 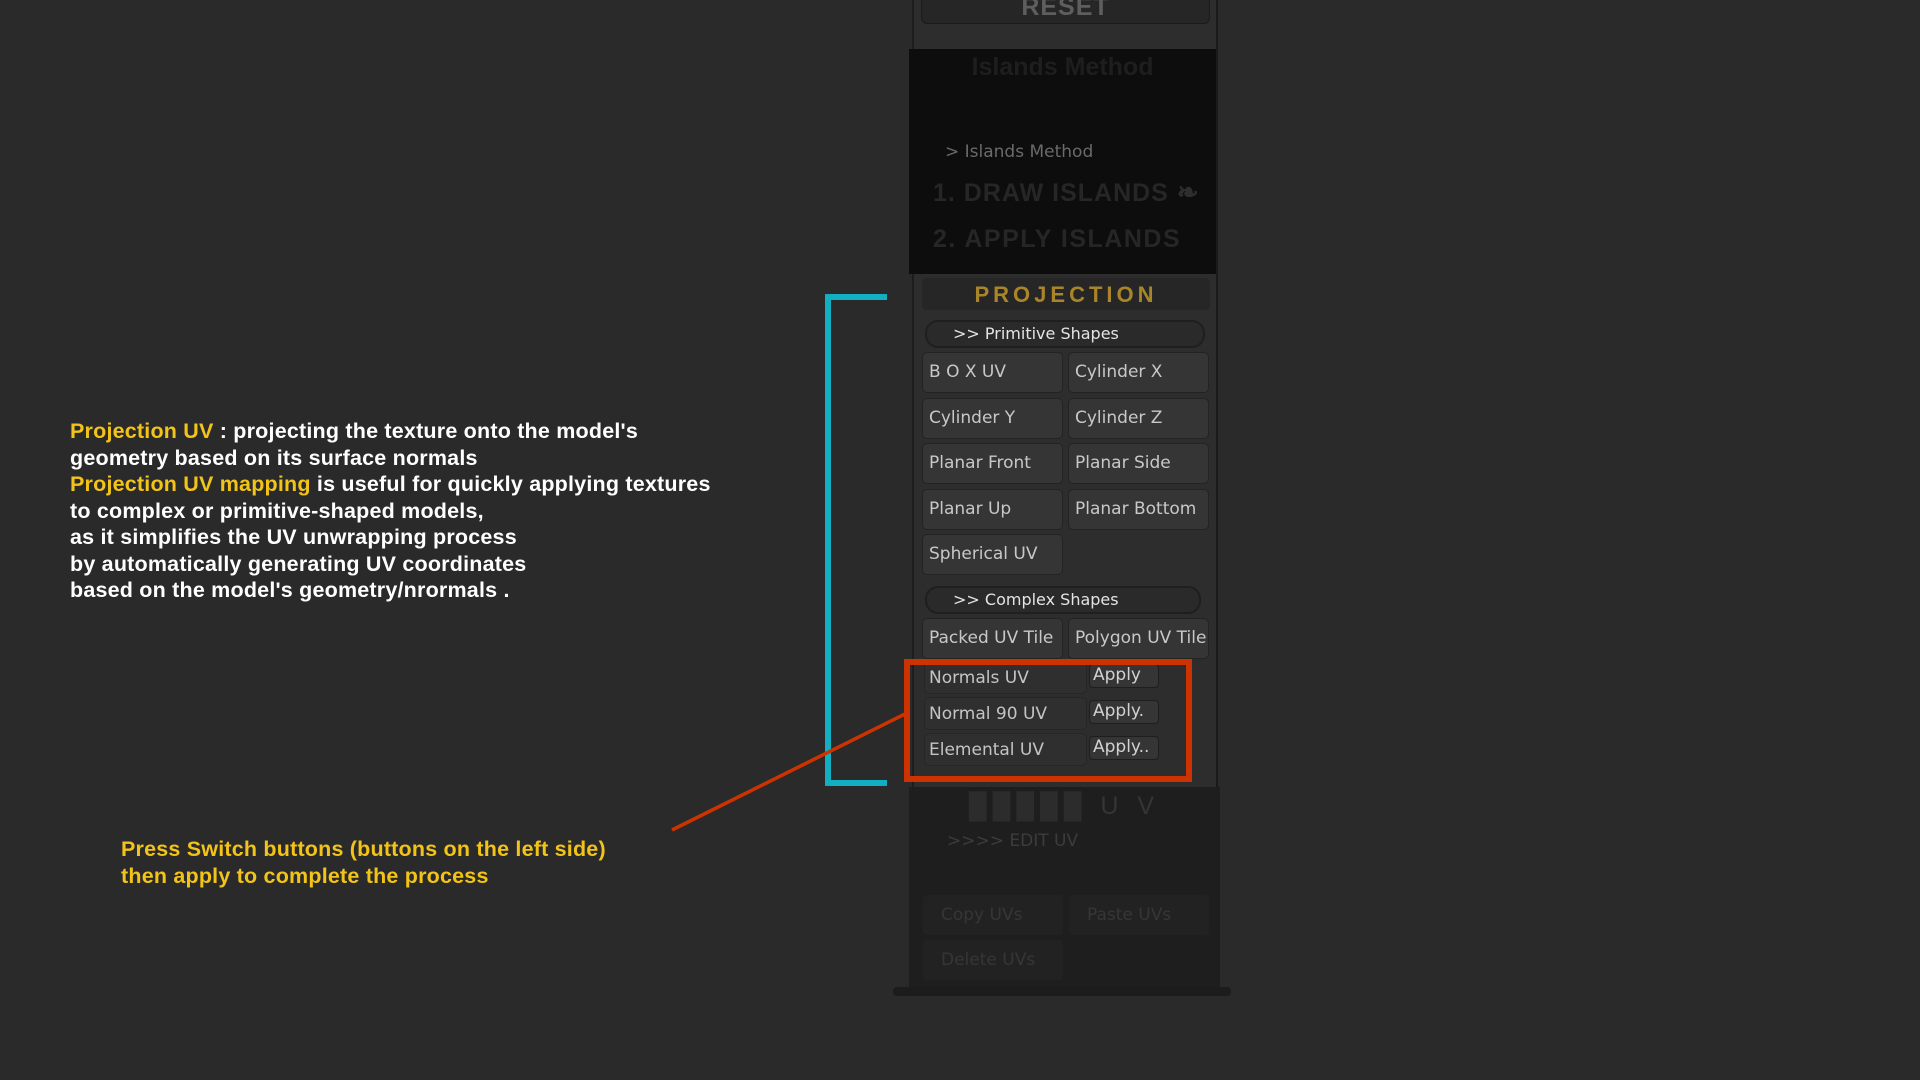 What do you see at coordinates (1048, 720) in the screenshot?
I see `switch-buttons-highlight` at bounding box center [1048, 720].